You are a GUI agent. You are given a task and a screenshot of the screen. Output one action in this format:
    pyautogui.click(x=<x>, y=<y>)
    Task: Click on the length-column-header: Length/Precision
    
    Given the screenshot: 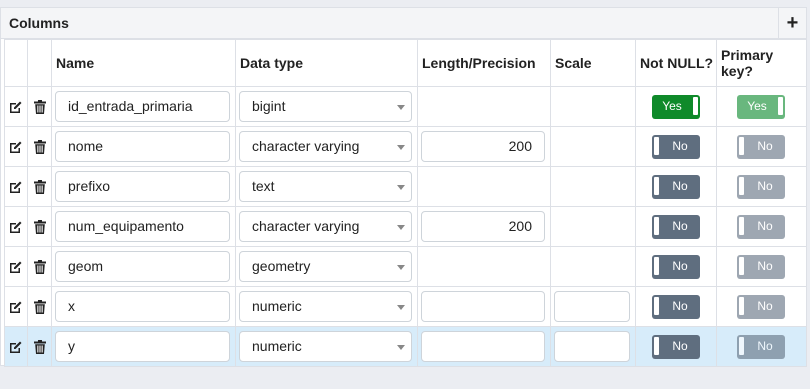 What is the action you would take?
    pyautogui.click(x=484, y=63)
    